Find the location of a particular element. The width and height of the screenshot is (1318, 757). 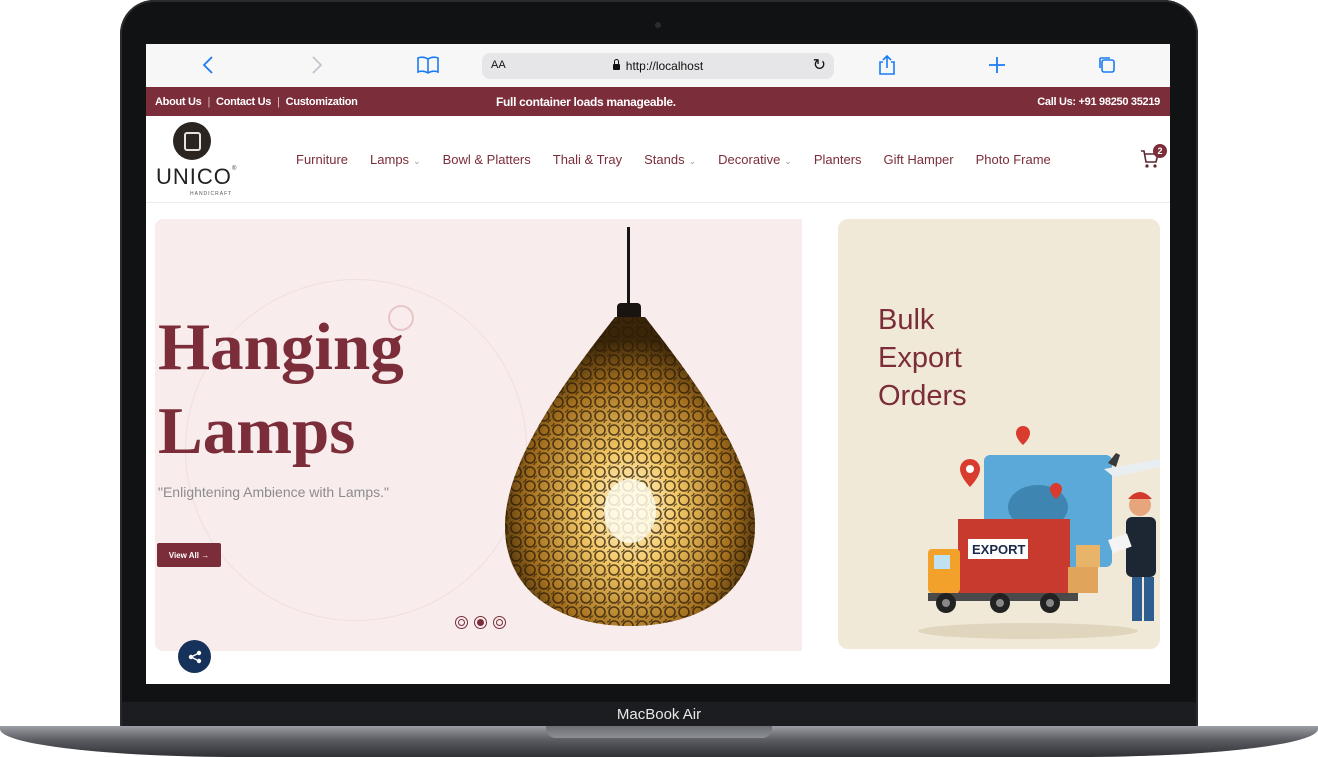

contact-us-link: Contact Us is located at coordinates (243, 102).